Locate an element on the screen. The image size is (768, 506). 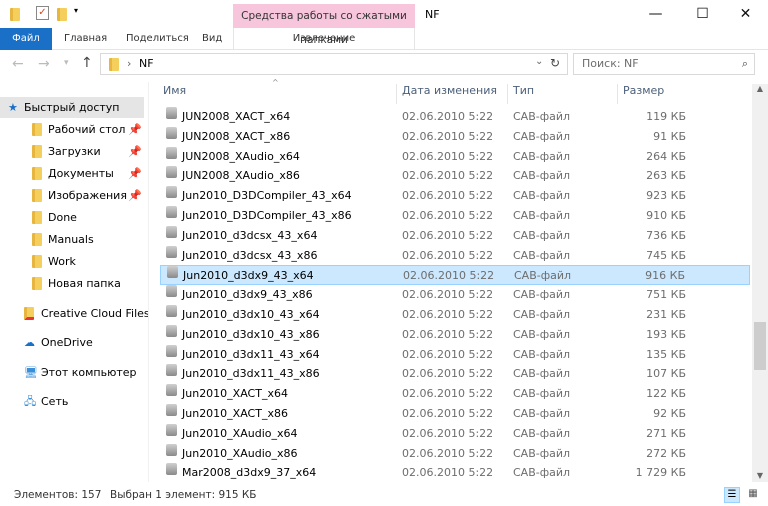
desktop-folder-icon is located at coordinates (37, 129).